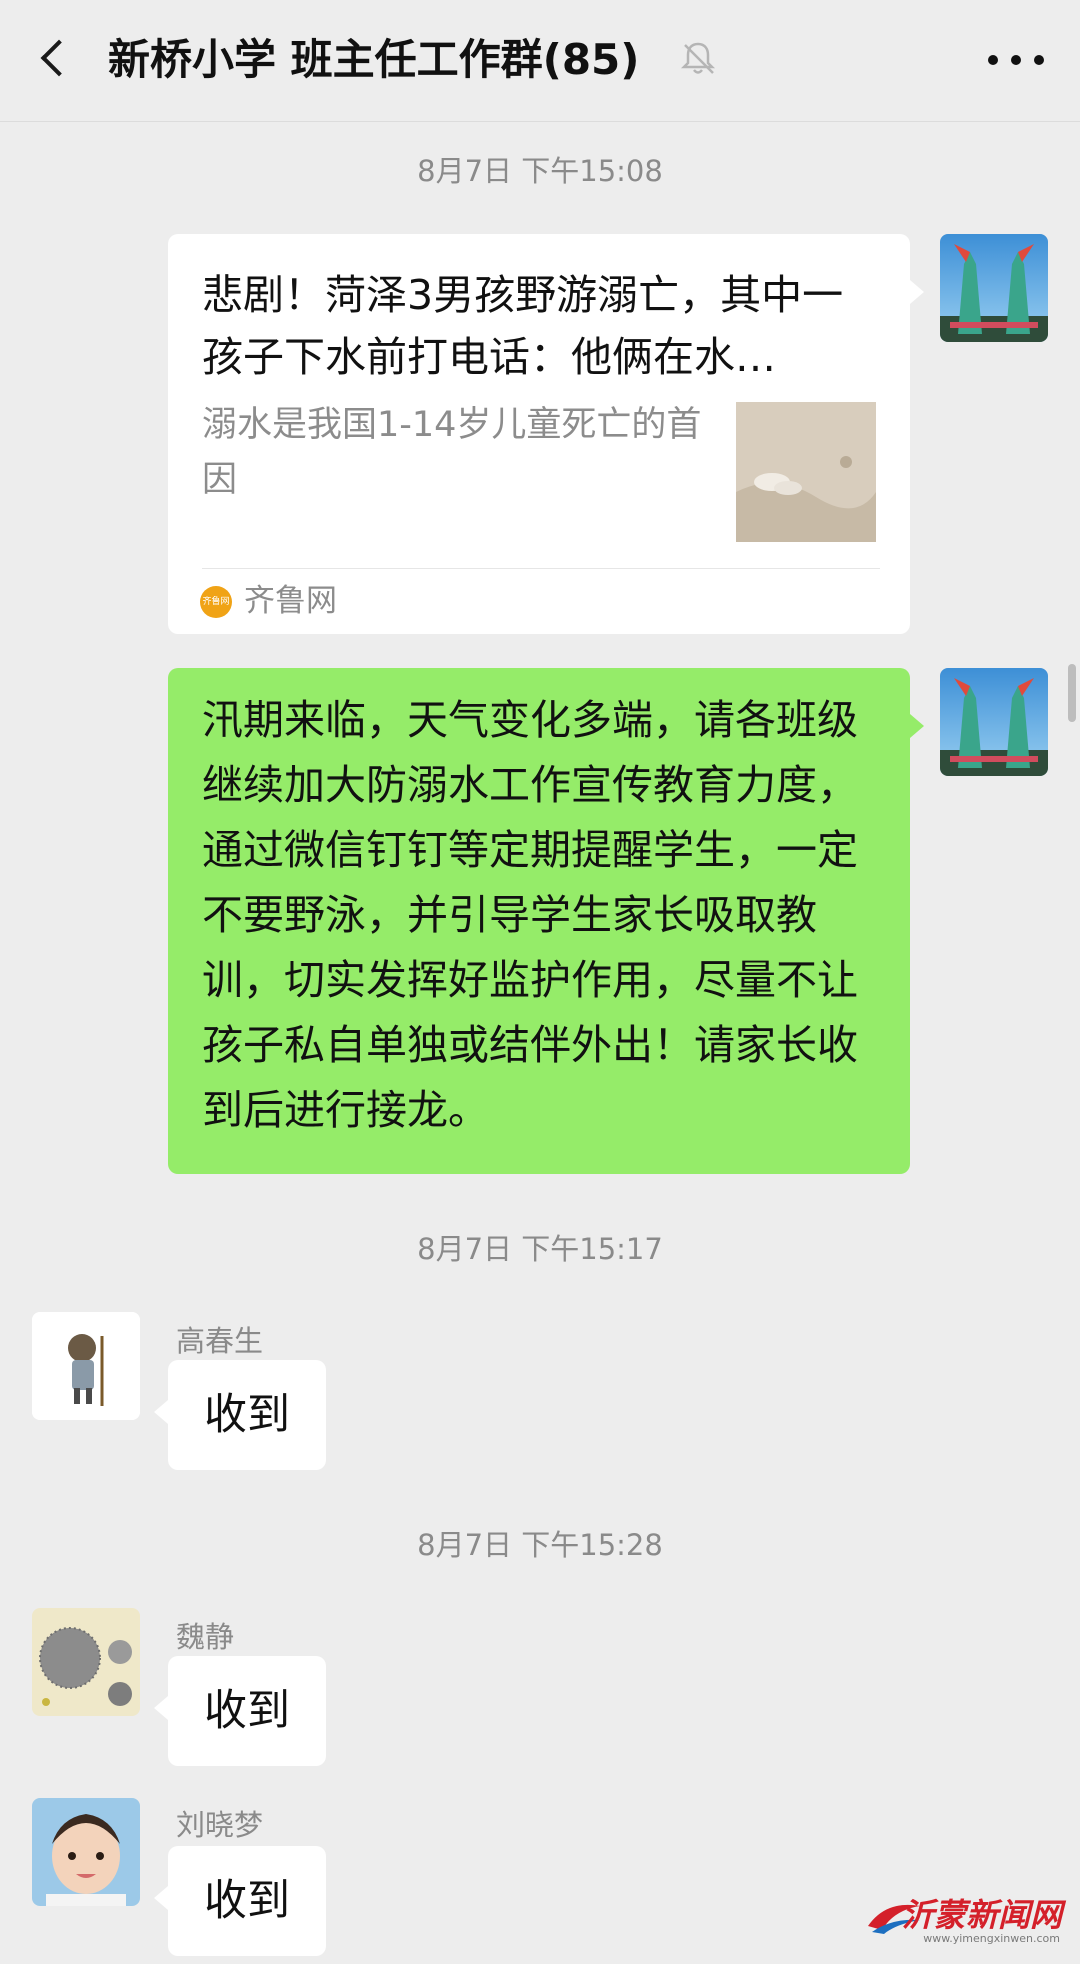 This screenshot has height=1964, width=1080. Describe the element at coordinates (806, 472) in the screenshot. I see `link-card-thumbnail` at that location.